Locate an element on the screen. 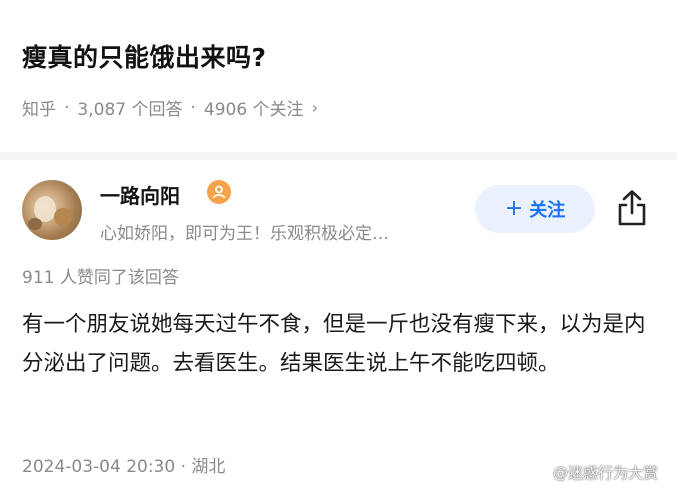  answer-timestamp: 2024-03-04 20:30 · 湖北 is located at coordinates (124, 467).